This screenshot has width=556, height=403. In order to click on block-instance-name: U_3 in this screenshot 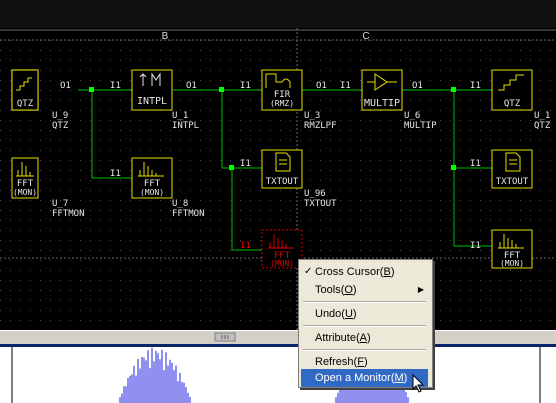, I will do `click(312, 116)`.